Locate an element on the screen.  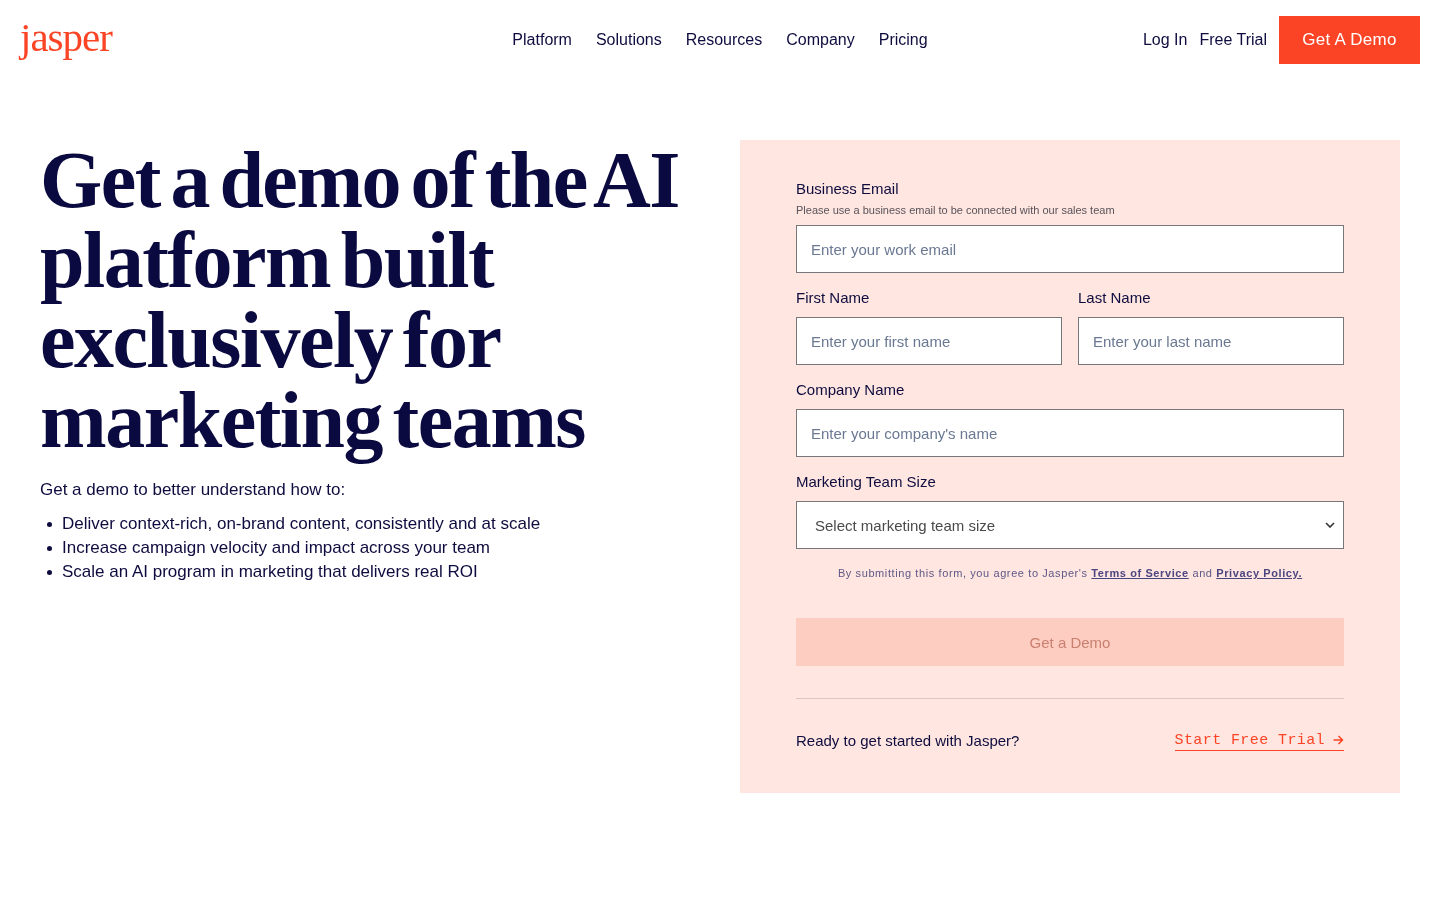
nav-link: Solutions is located at coordinates (628, 40).